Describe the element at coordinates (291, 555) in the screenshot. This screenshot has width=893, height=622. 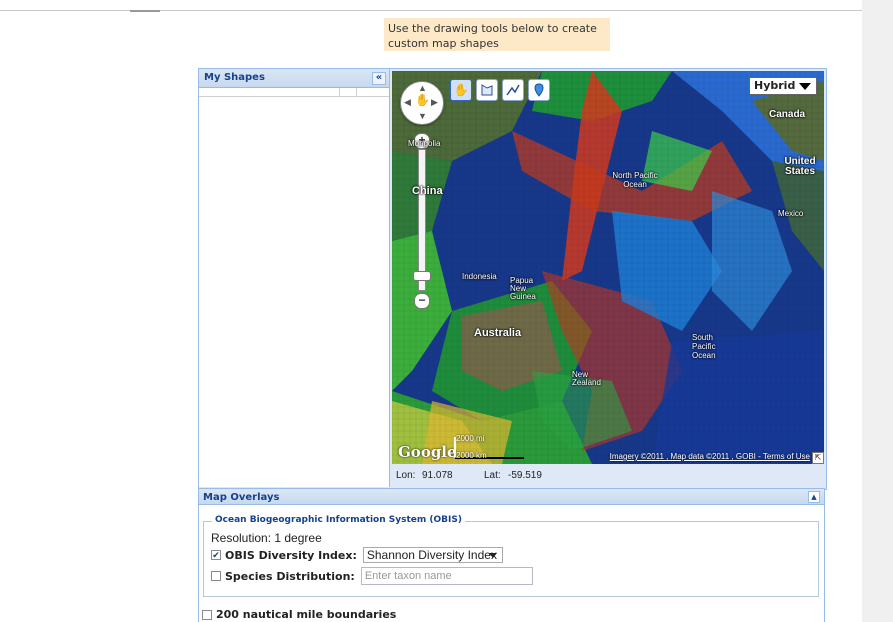
I see `diversity-label: OBIS Diversity Index:` at that location.